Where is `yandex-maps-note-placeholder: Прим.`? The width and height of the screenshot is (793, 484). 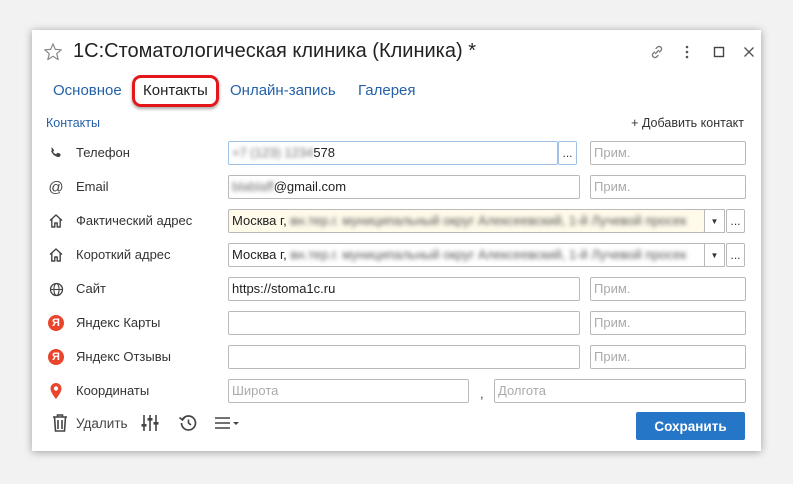
yandex-maps-note-placeholder: Прим. is located at coordinates (612, 322).